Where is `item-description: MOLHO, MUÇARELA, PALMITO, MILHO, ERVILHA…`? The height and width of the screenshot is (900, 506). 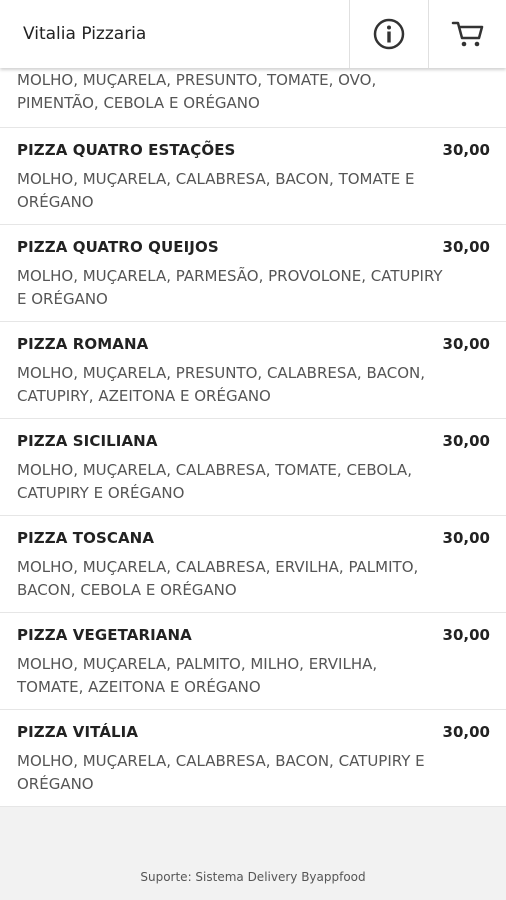 item-description: MOLHO, MUÇARELA, PALMITO, MILHO, ERVILHA… is located at coordinates (197, 675).